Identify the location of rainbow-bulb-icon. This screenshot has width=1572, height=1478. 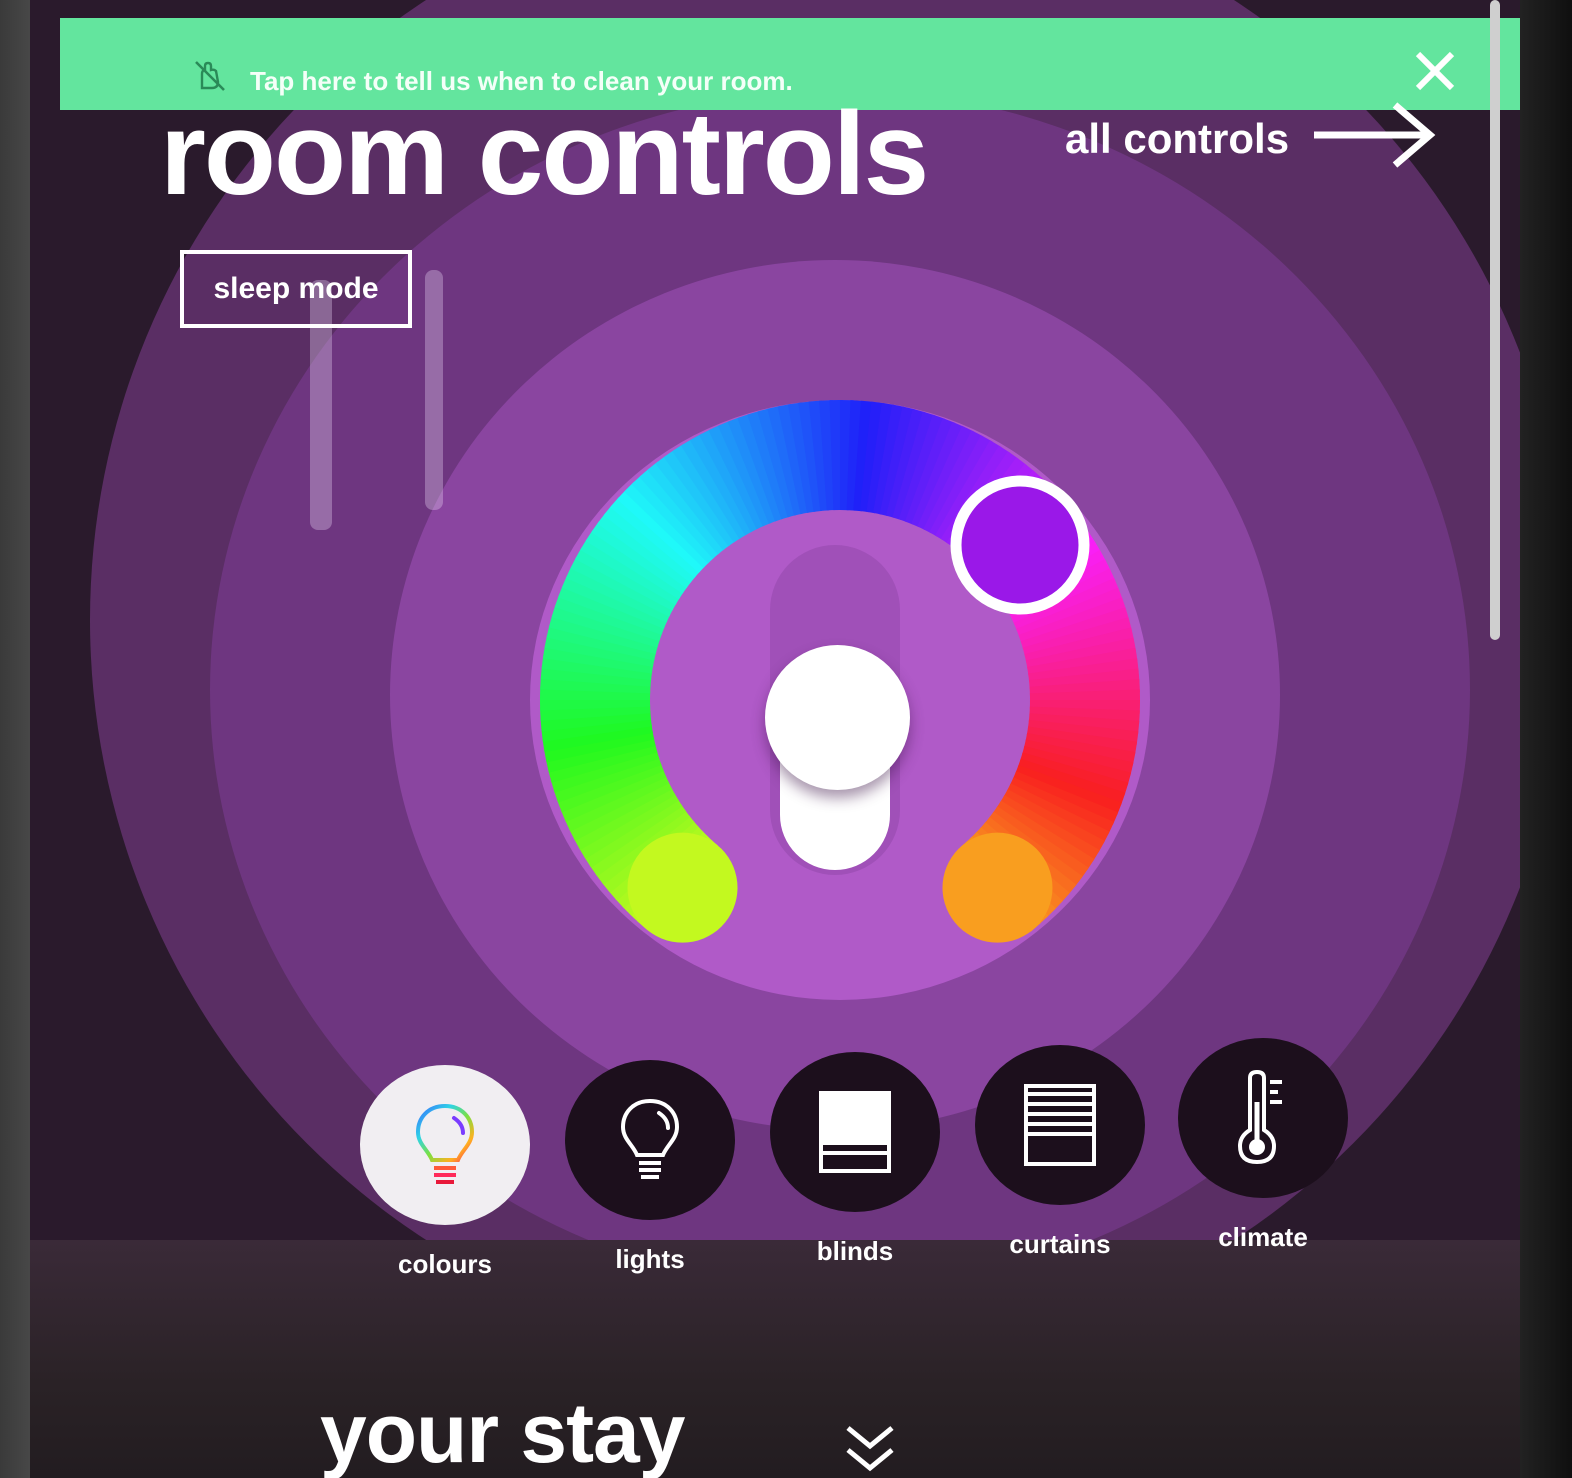
(445, 1143).